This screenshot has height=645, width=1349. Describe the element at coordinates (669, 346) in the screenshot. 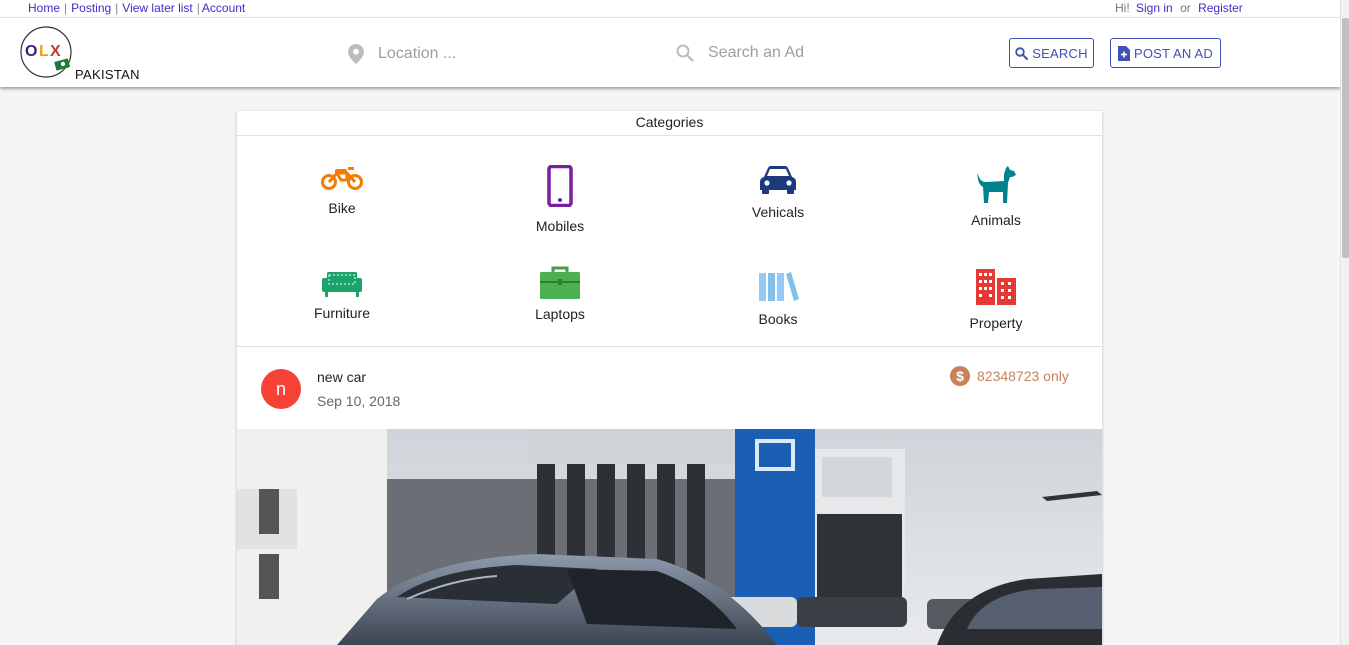

I see `divider` at that location.